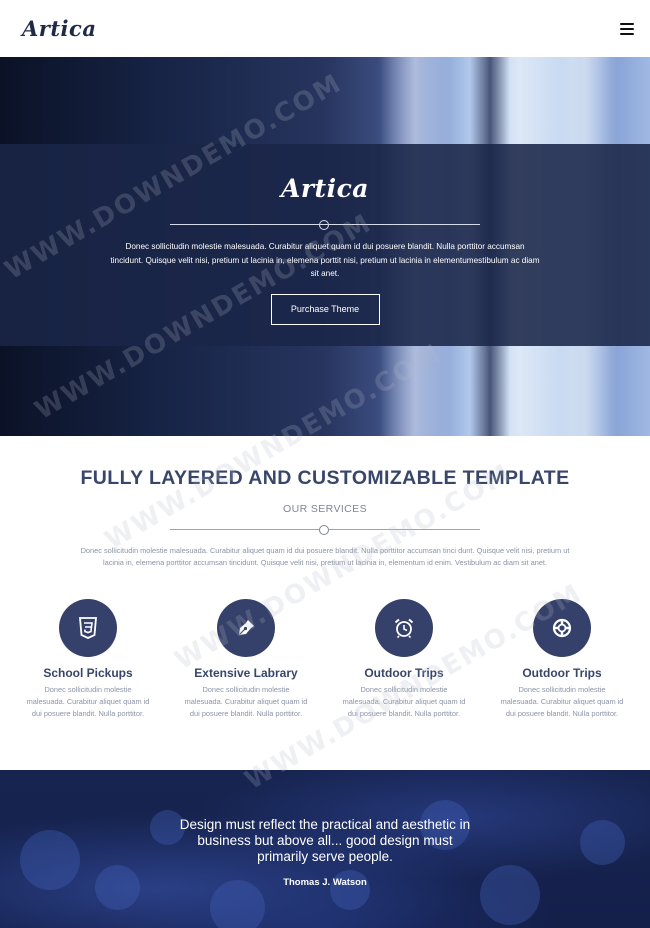  I want to click on site-header: Artica, so click(325, 28).